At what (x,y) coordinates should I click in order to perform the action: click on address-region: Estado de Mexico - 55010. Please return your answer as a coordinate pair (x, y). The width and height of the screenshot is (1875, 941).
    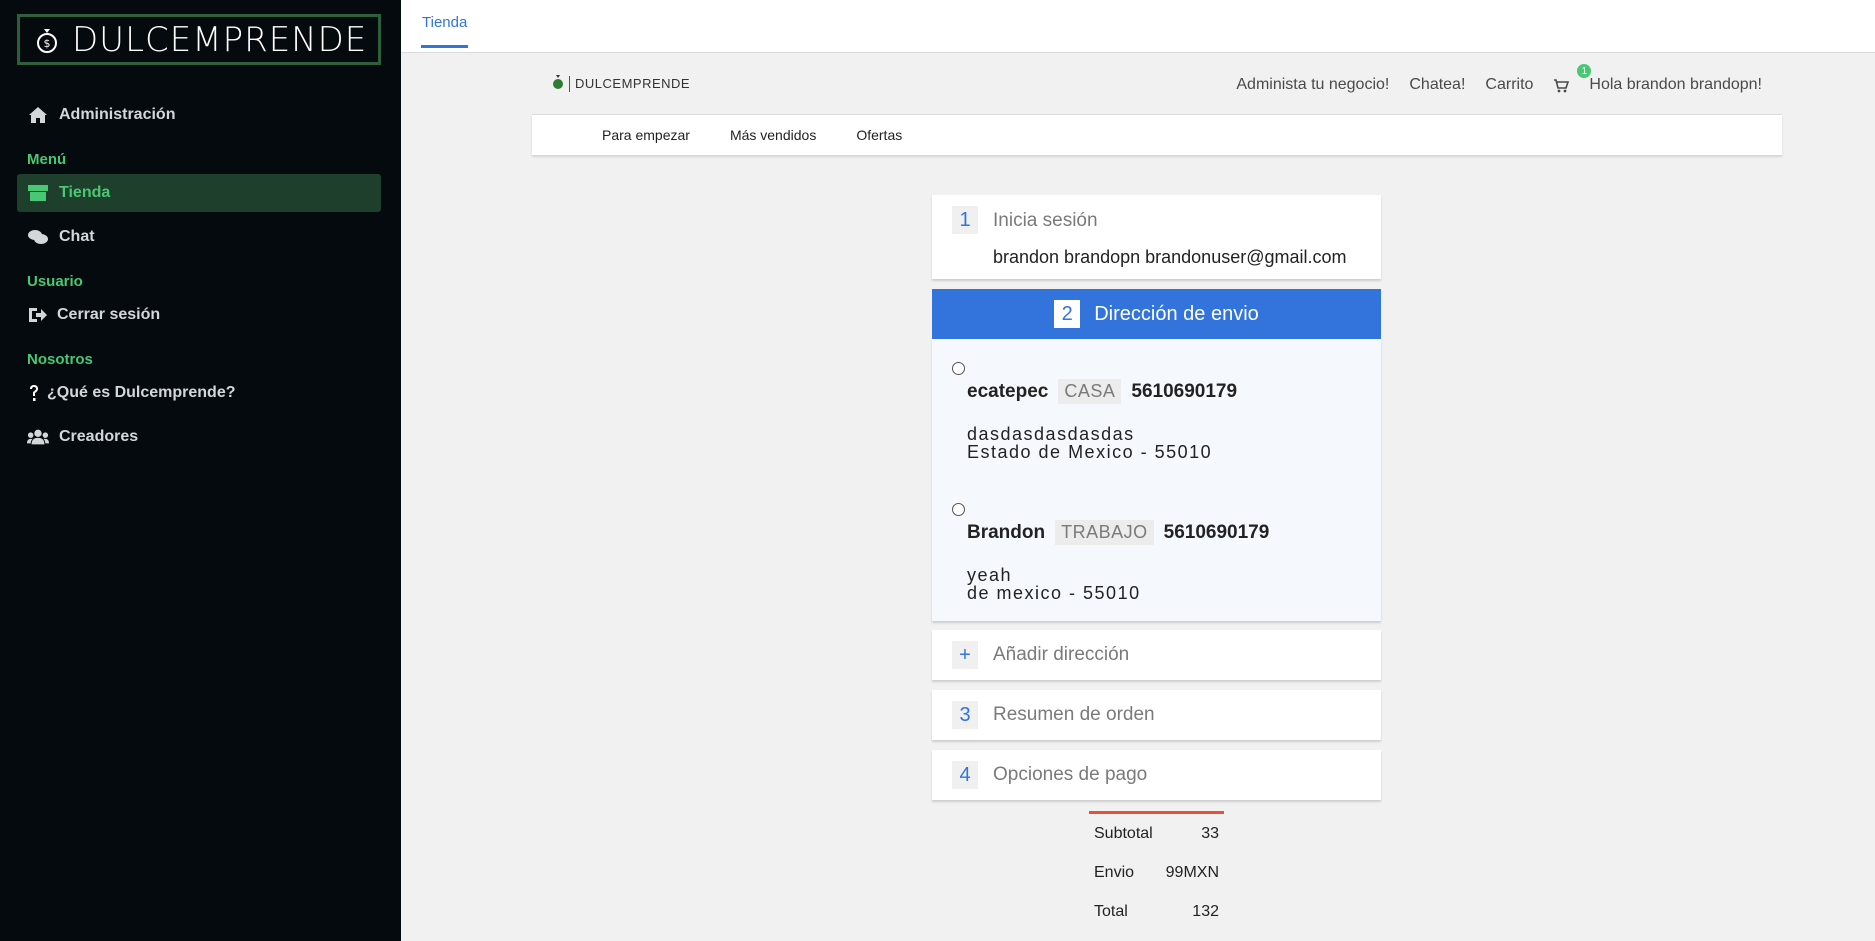
    Looking at the image, I should click on (1090, 452).